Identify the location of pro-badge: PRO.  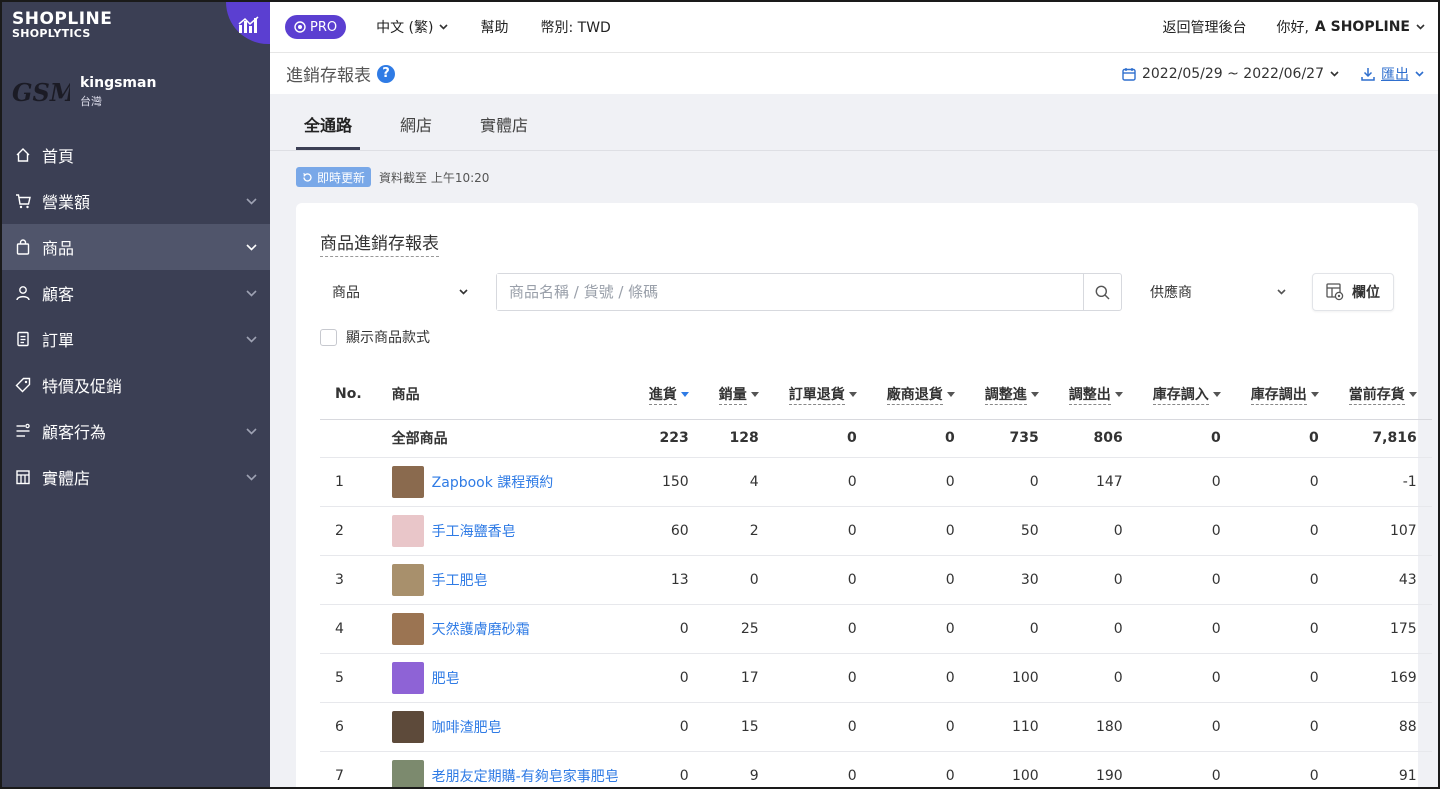
(316, 27).